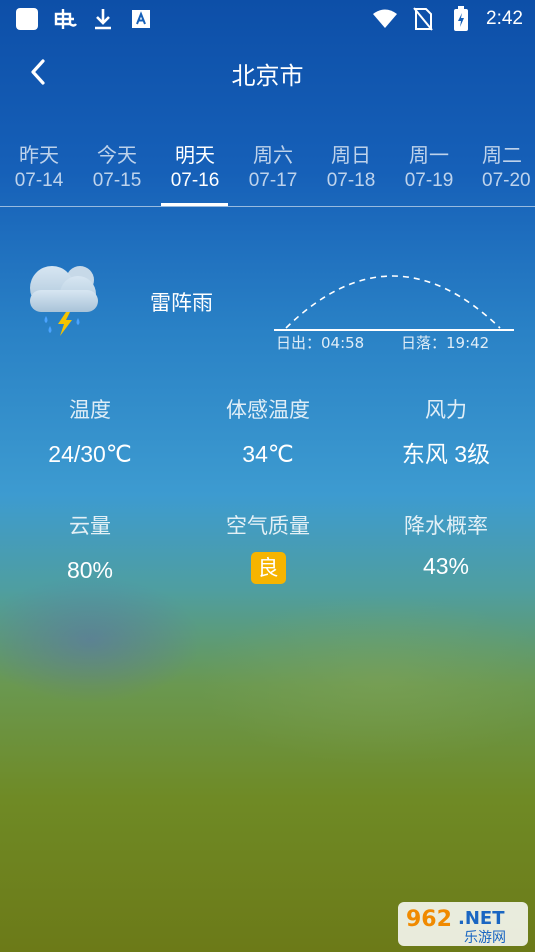 The width and height of the screenshot is (535, 952). I want to click on tab-monday: 周一 07-19, so click(429, 166).